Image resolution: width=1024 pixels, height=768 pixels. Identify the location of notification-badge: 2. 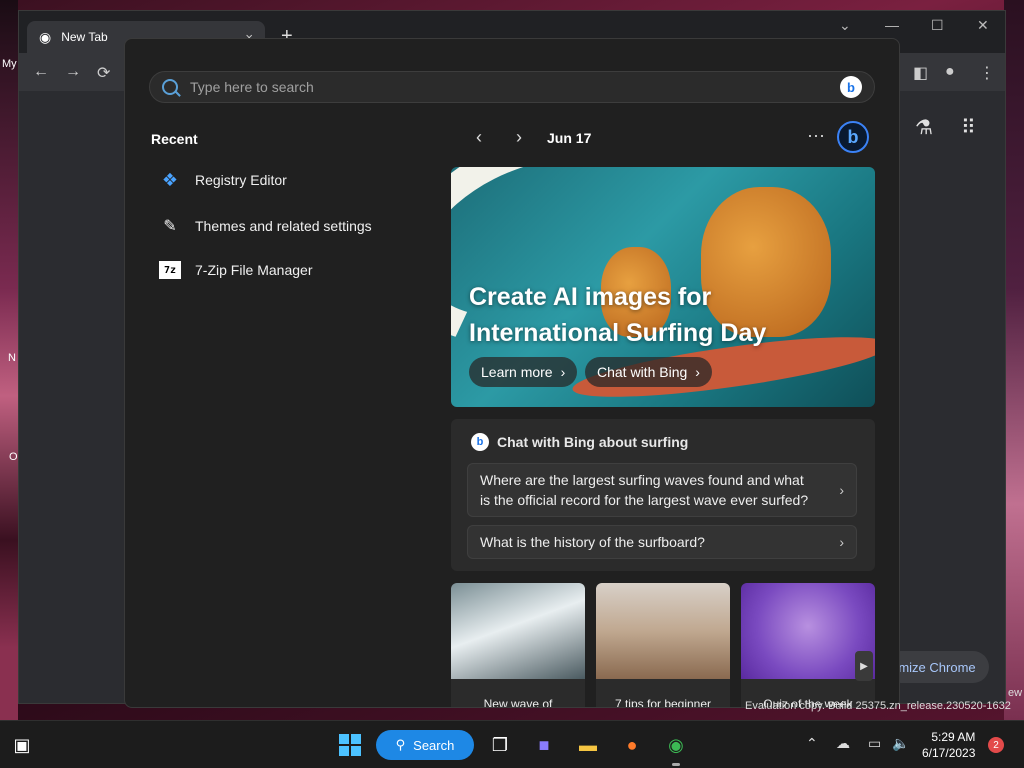
(996, 745).